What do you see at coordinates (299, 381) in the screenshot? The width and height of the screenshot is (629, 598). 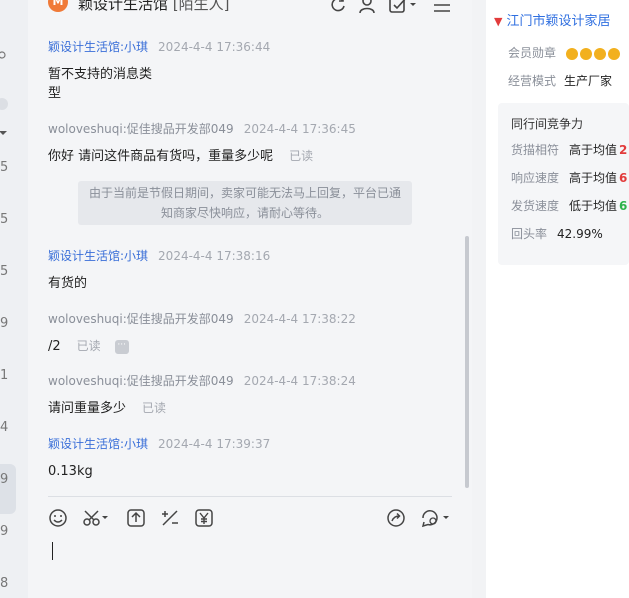 I see `timestamp: 2024-4-4 17:38:24` at bounding box center [299, 381].